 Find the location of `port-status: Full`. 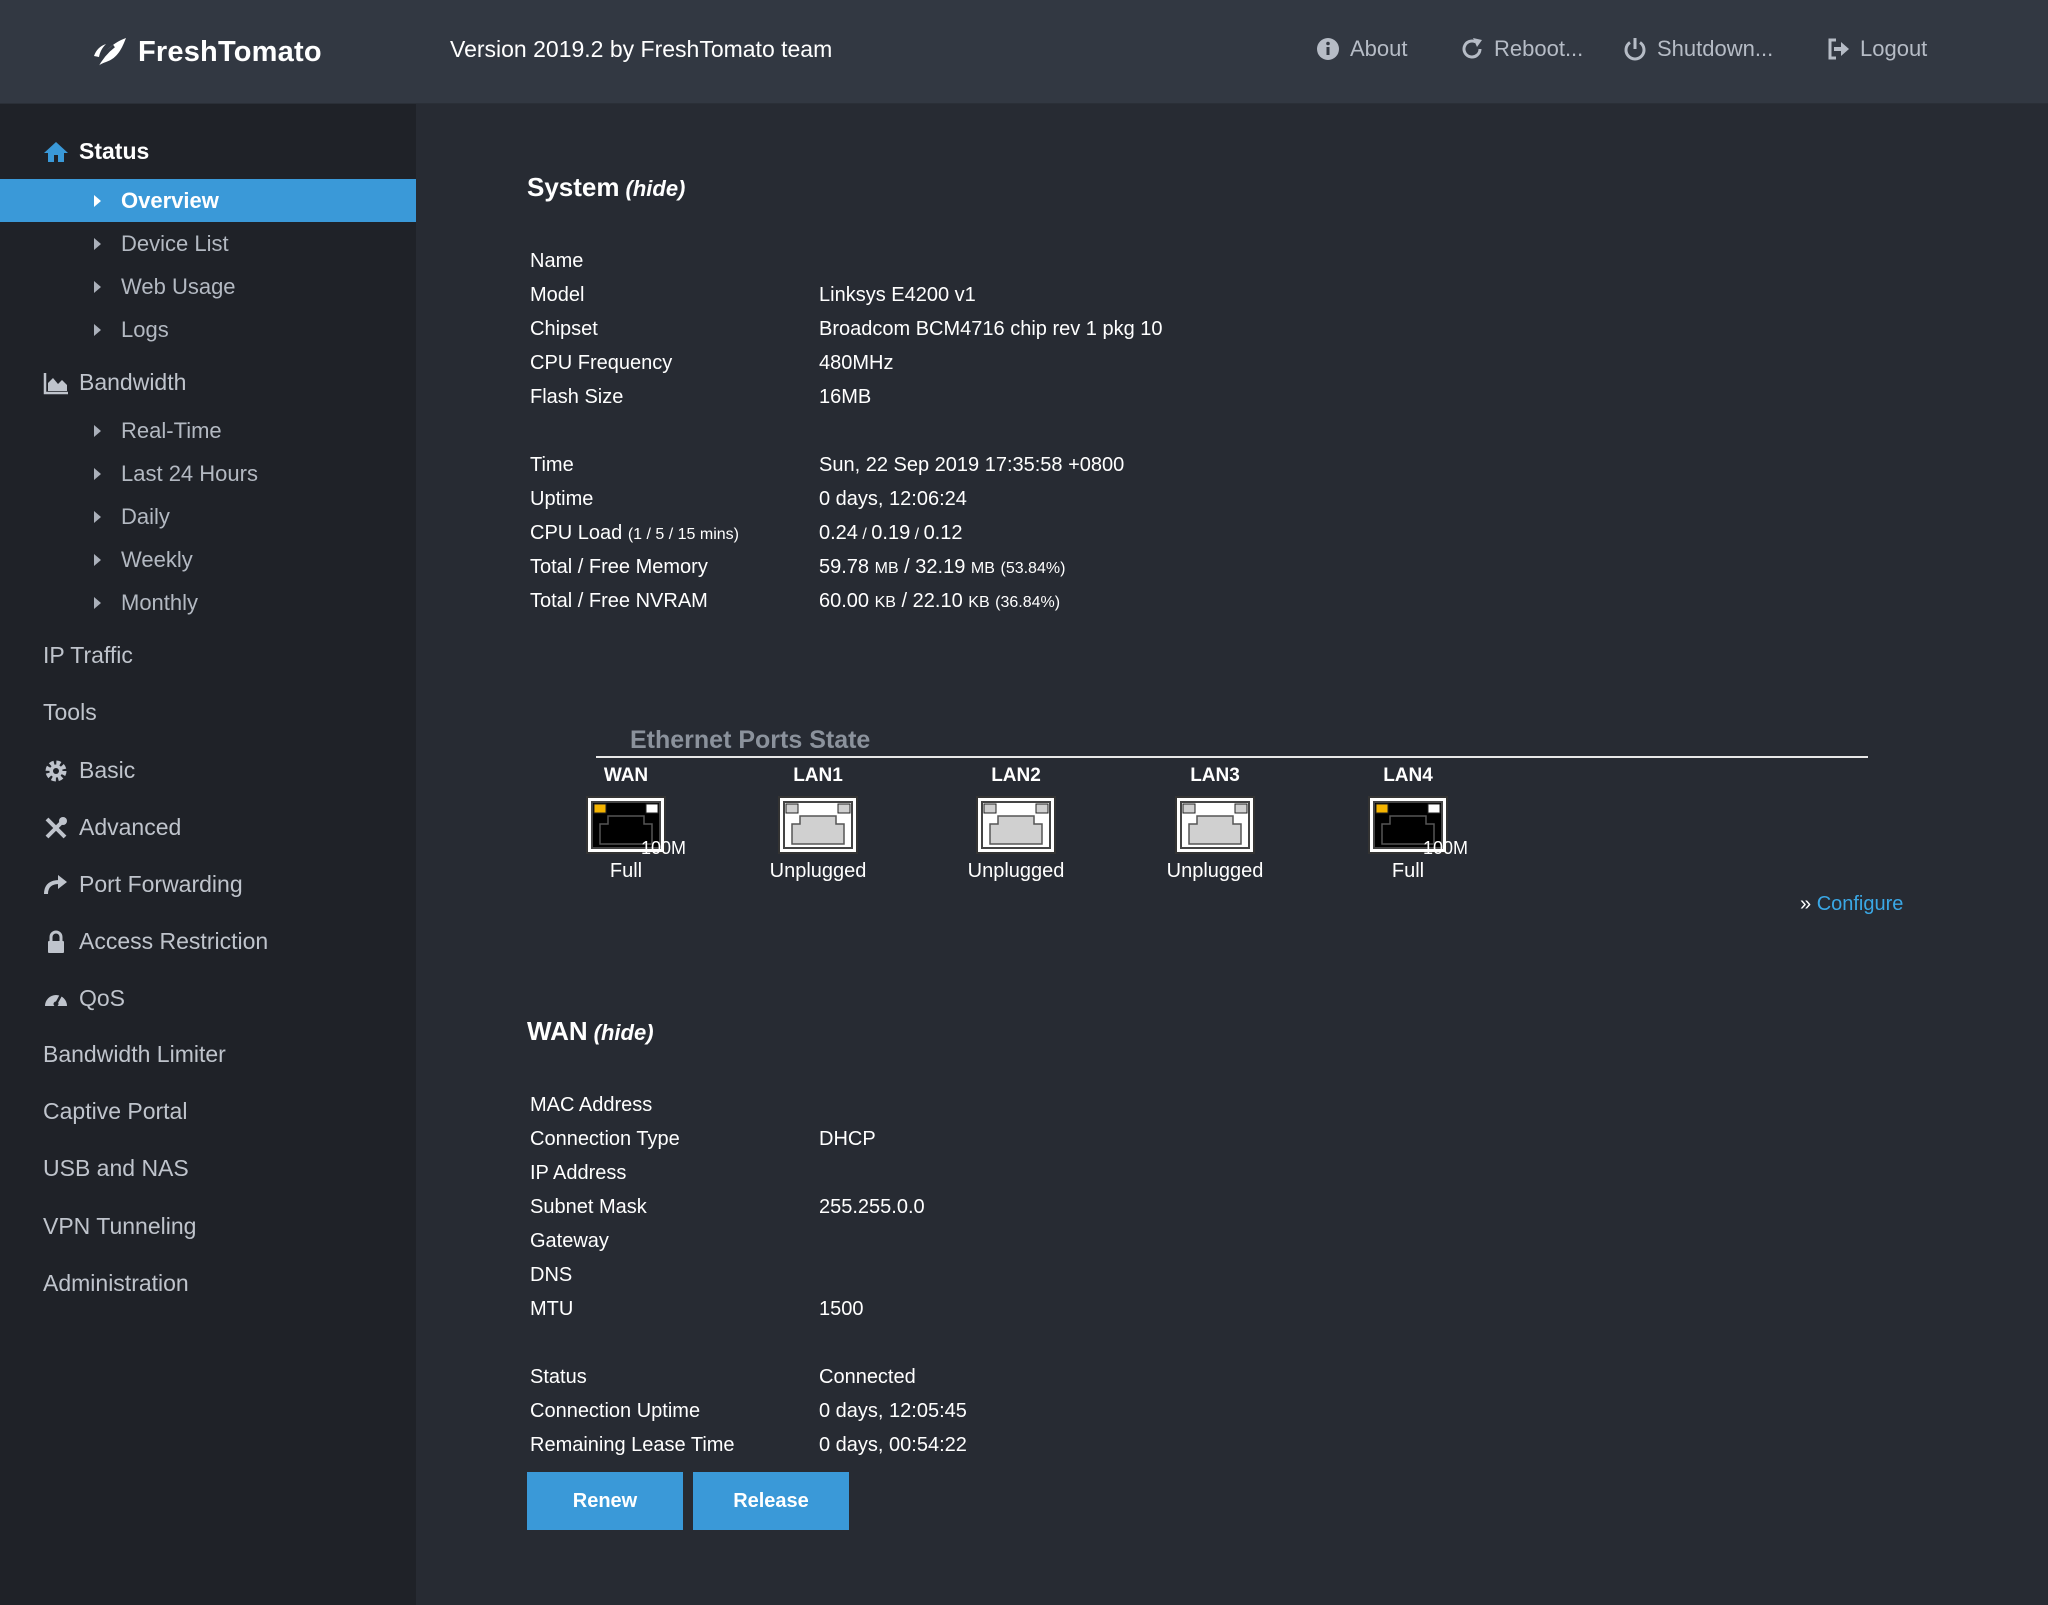

port-status: Full is located at coordinates (1408, 871).